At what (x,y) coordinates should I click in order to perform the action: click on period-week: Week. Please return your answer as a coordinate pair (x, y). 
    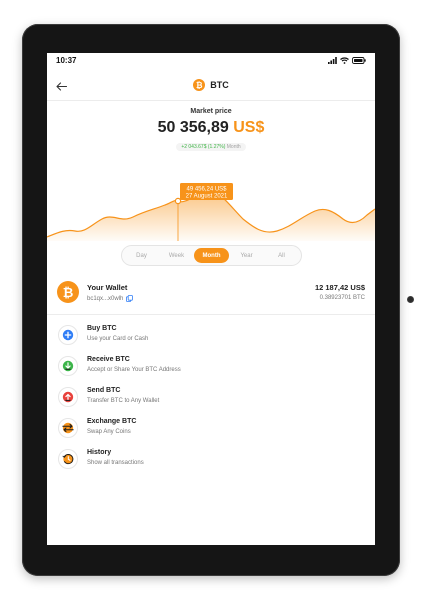
    Looking at the image, I should click on (176, 255).